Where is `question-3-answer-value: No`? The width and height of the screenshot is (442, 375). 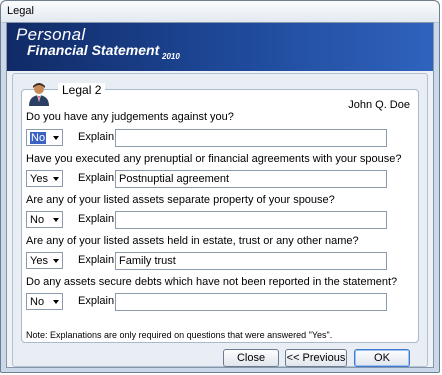
question-3-answer-value: No is located at coordinates (37, 220).